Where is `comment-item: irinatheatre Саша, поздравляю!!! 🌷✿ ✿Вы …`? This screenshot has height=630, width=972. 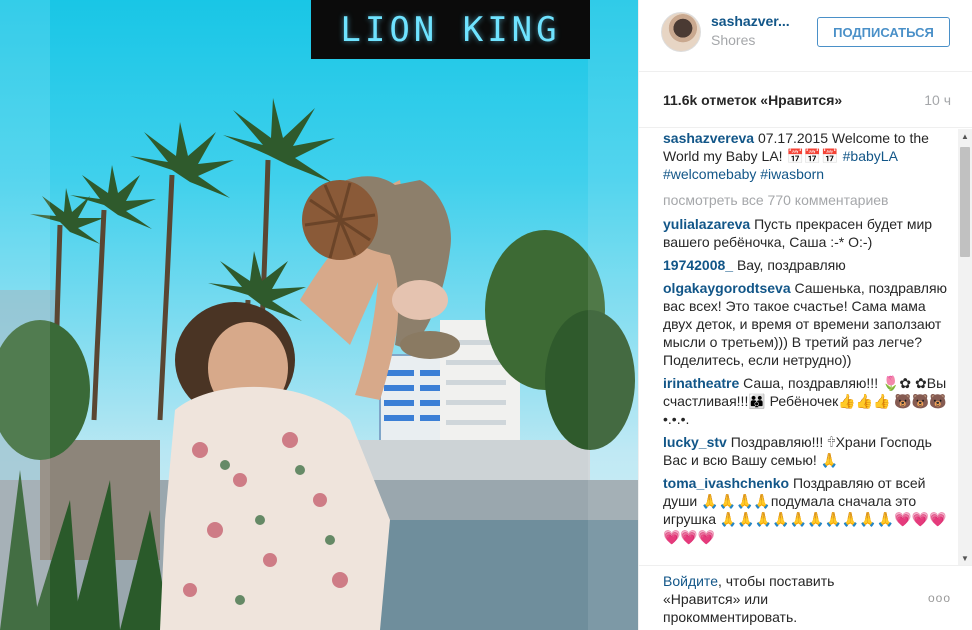 comment-item: irinatheatre Саша, поздравляю!!! 🌷✿ ✿Вы … is located at coordinates (809, 401).